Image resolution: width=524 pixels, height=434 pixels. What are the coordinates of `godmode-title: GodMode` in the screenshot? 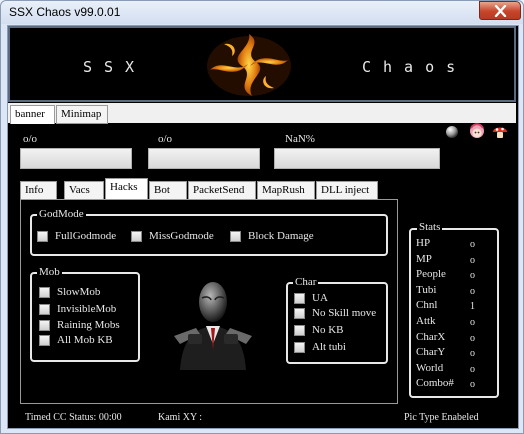 It's located at (61, 214).